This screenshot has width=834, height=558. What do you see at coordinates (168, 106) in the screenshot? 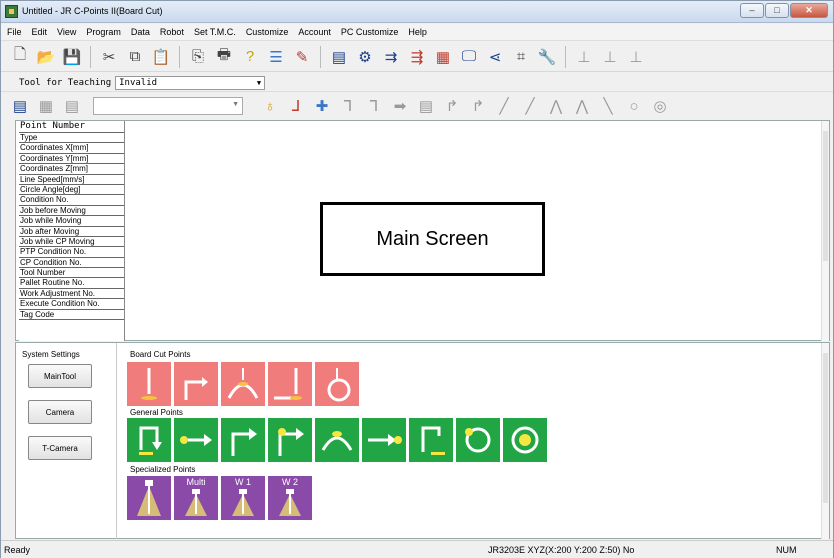
I see `point-select: ▼` at bounding box center [168, 106].